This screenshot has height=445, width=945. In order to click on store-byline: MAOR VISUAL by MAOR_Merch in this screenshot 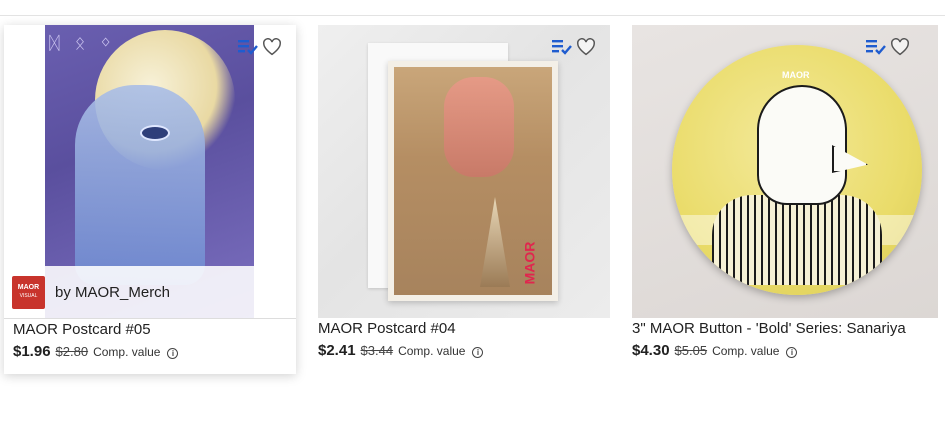, I will do `click(129, 292)`.